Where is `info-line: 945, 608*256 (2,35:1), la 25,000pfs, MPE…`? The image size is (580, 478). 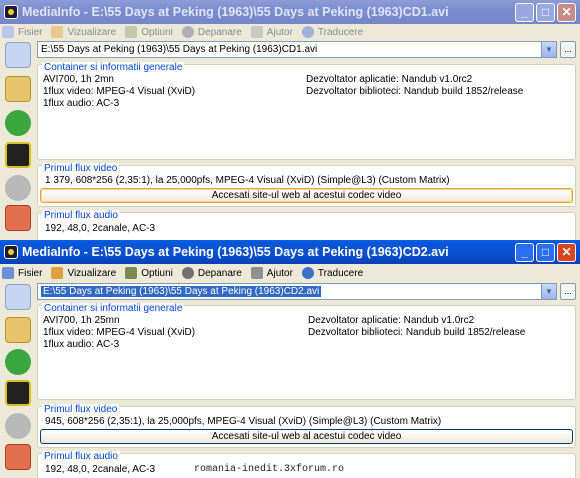 info-line: 945, 608*256 (2,35:1), la 25,000pfs, MPE… is located at coordinates (243, 421).